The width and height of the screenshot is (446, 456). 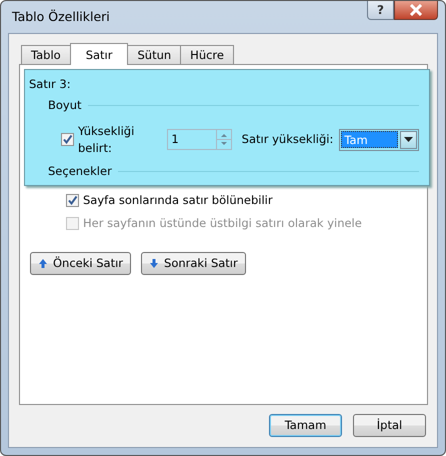 What do you see at coordinates (60, 17) in the screenshot?
I see `window-title: Tablo Özellikleri` at bounding box center [60, 17].